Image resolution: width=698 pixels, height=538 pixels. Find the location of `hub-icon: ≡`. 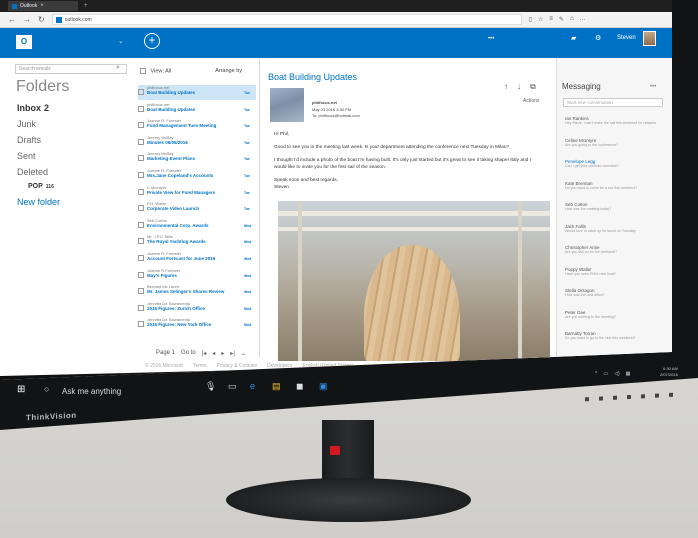

hub-icon: ≡ is located at coordinates (551, 19).